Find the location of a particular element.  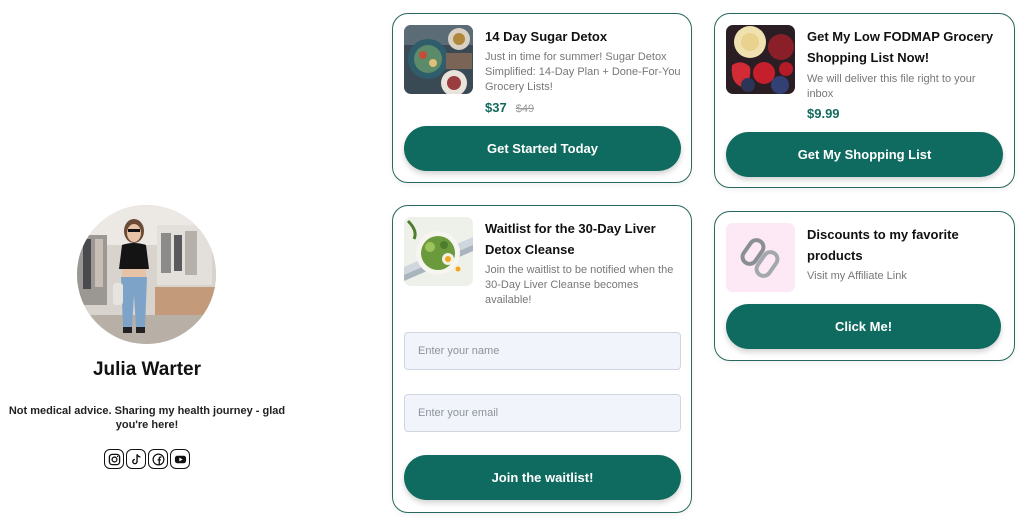

tiktok-icon is located at coordinates (136, 459).